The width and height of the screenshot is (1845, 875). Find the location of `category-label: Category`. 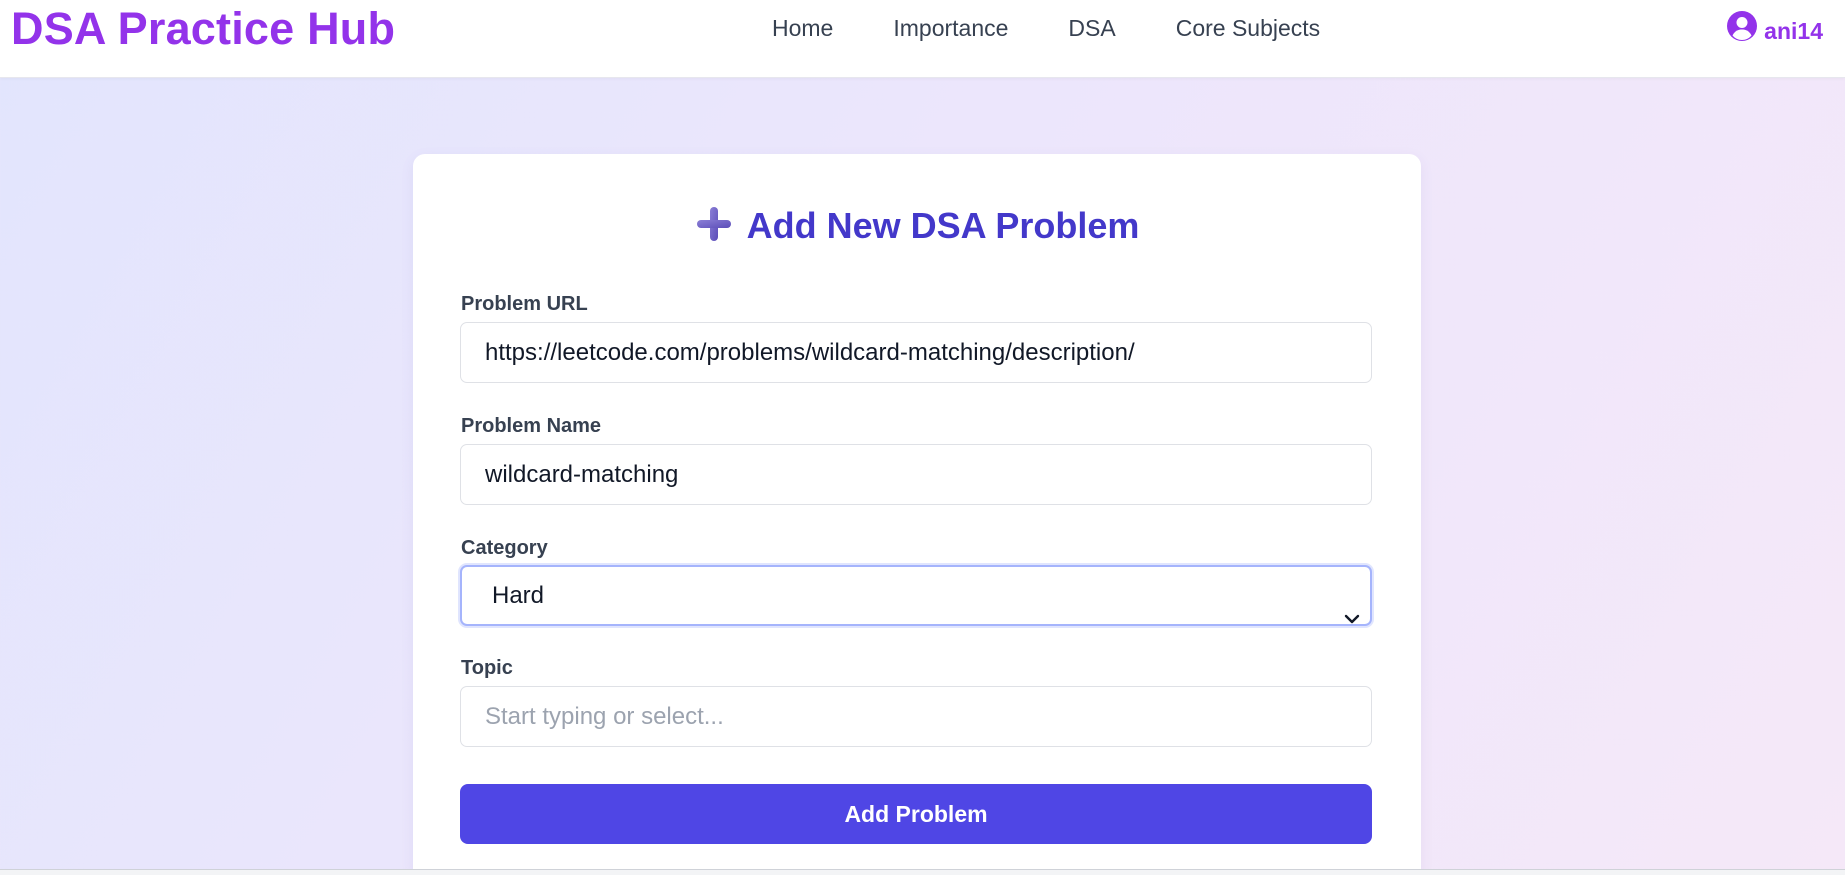

category-label: Category is located at coordinates (504, 548).